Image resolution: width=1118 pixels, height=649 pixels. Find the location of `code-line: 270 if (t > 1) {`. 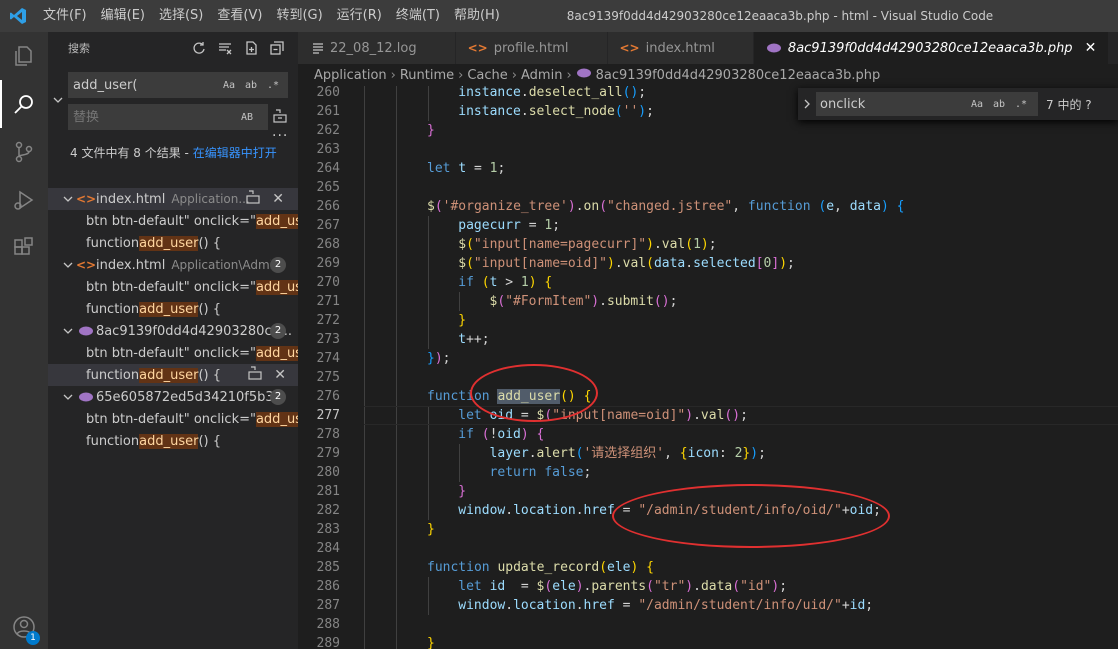

code-line: 270 if (t > 1) { is located at coordinates (708, 282).